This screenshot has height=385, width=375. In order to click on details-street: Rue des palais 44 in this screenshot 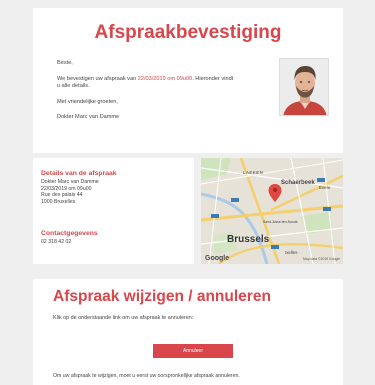, I will do `click(62, 195)`.